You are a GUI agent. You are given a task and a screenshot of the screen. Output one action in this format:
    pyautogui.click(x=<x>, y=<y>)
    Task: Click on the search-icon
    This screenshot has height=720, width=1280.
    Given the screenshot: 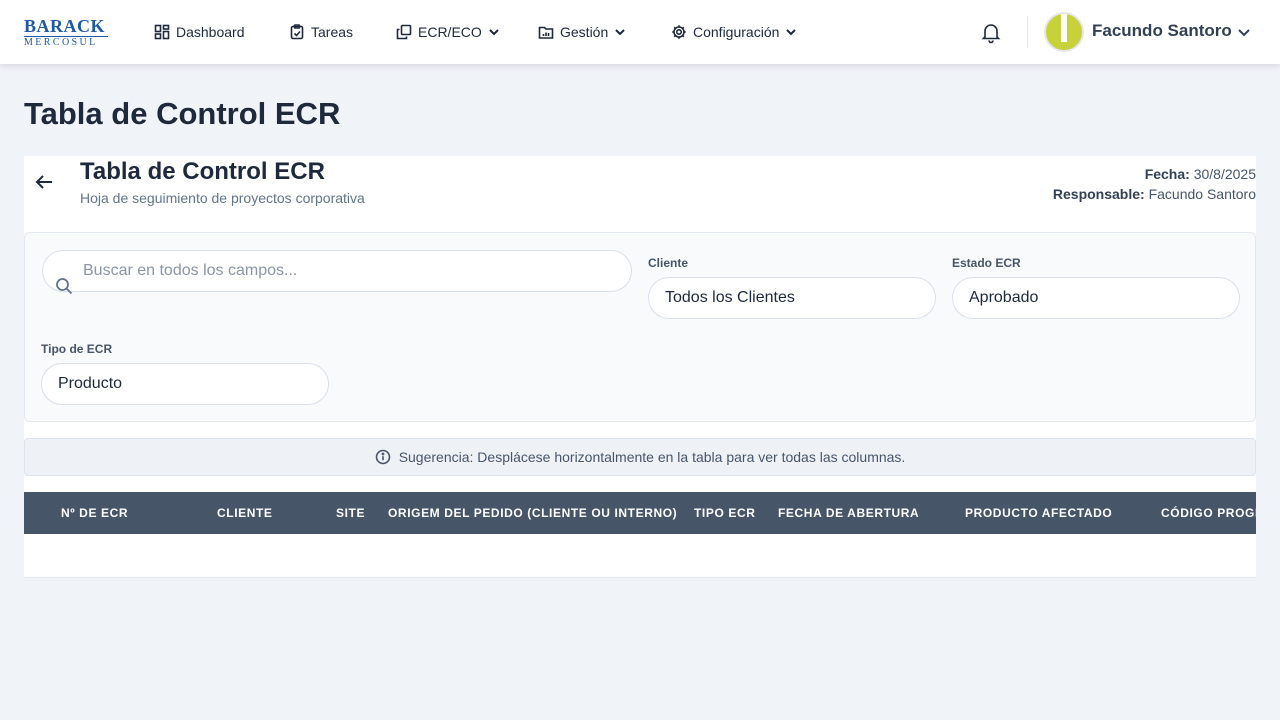 What is the action you would take?
    pyautogui.click(x=64, y=286)
    